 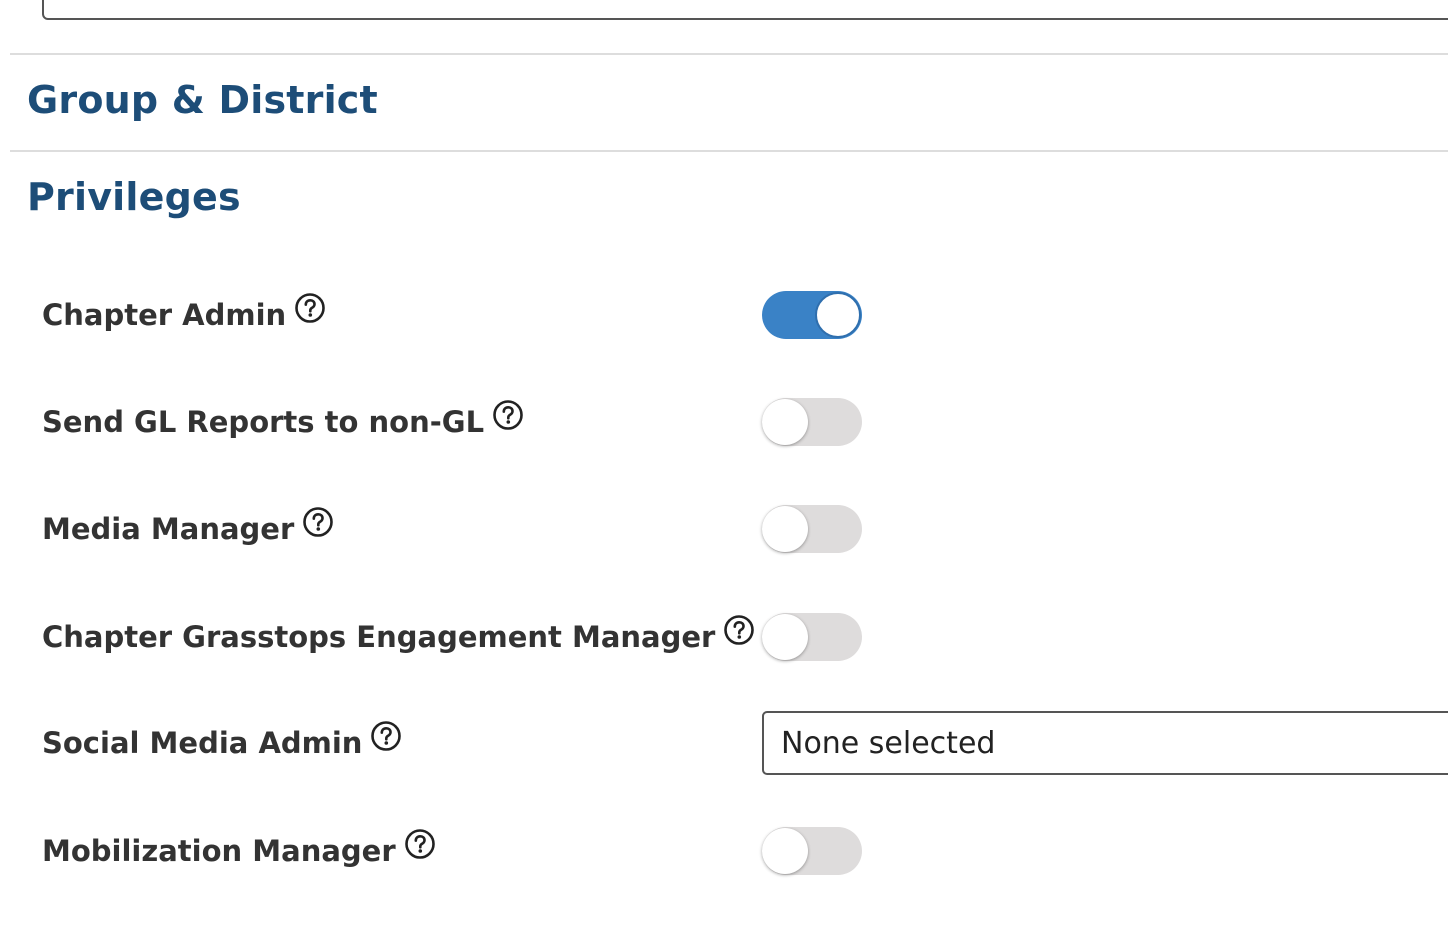 What do you see at coordinates (812, 529) in the screenshot?
I see `media-manager-toggle` at bounding box center [812, 529].